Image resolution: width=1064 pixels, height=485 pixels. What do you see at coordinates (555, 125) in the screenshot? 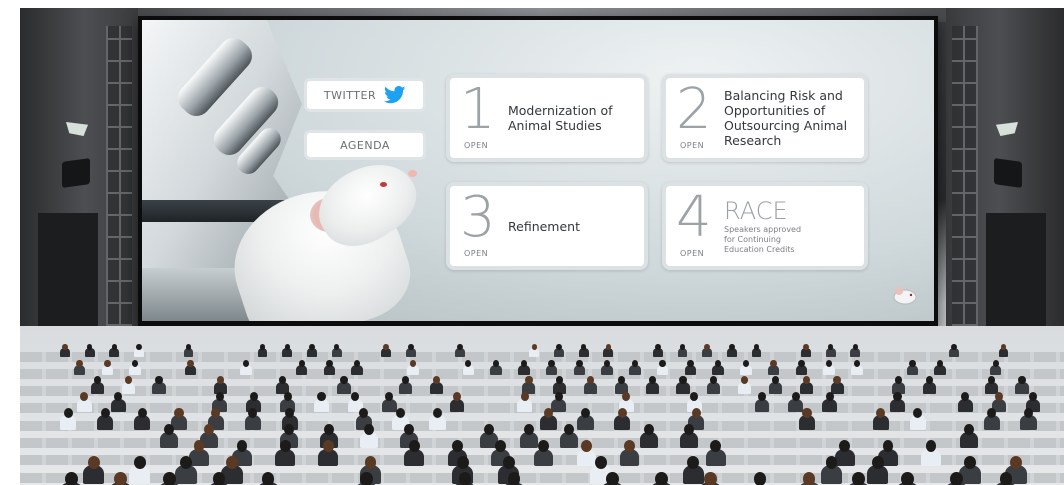
I see `session-title-line: Animal Studies` at bounding box center [555, 125].